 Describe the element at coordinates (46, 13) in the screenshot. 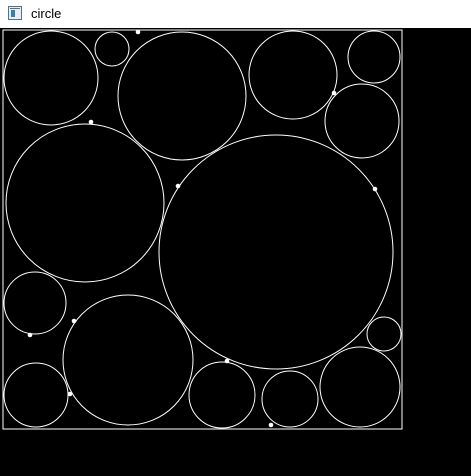

I see `window-title: circle` at that location.